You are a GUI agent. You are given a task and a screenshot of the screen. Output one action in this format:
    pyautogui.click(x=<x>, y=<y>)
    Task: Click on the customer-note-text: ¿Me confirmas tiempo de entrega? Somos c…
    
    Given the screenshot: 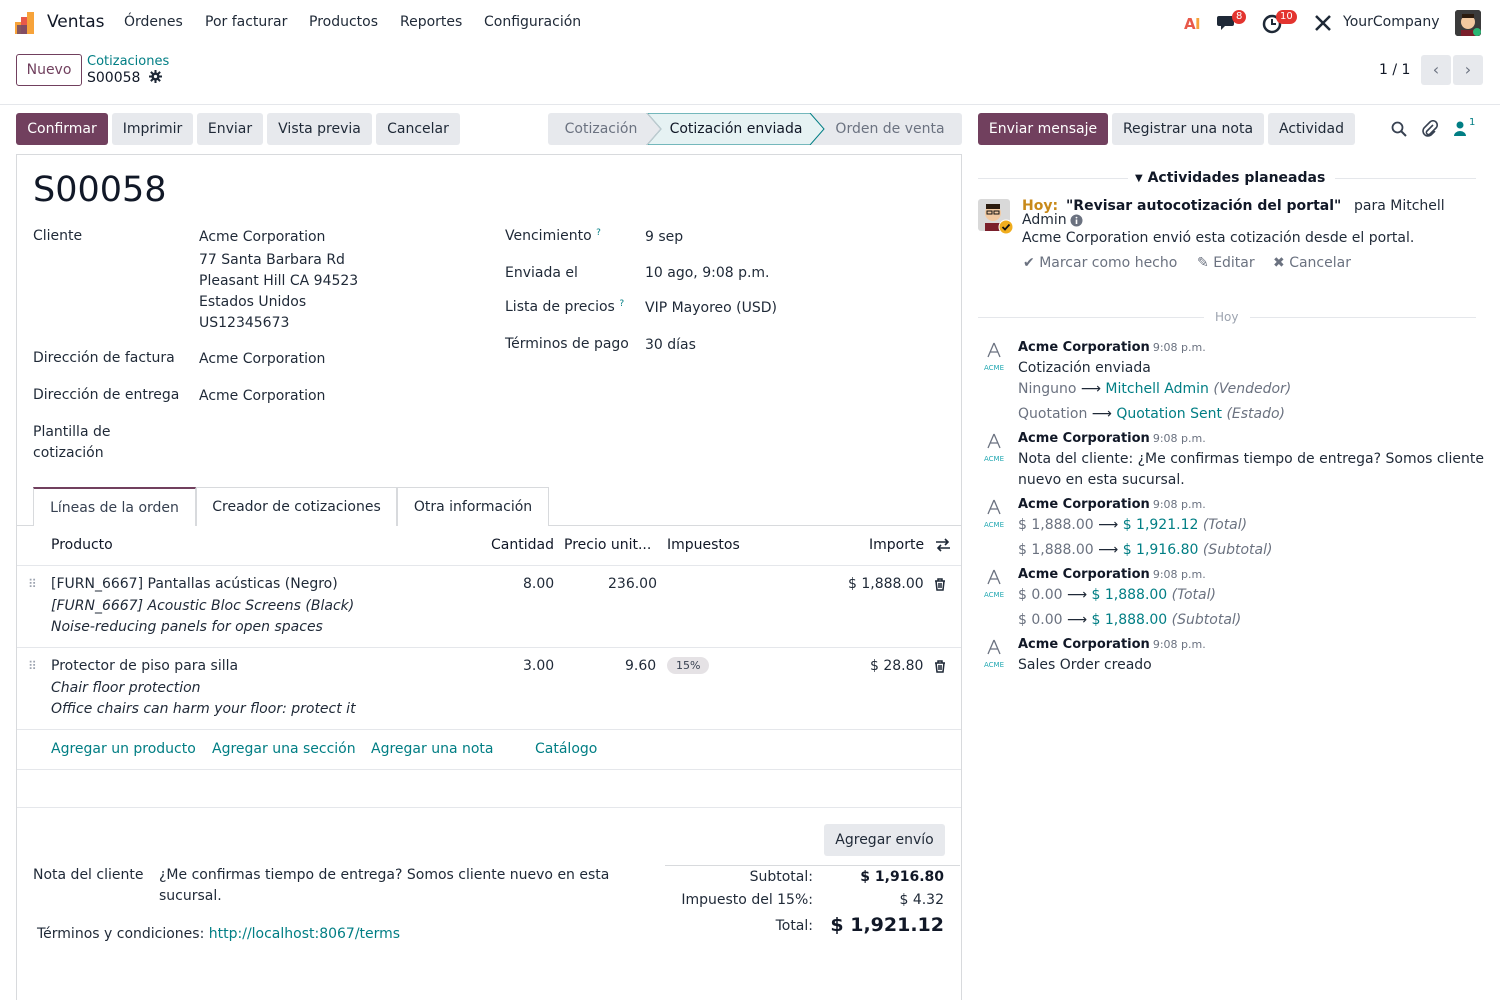 What is the action you would take?
    pyautogui.click(x=384, y=875)
    